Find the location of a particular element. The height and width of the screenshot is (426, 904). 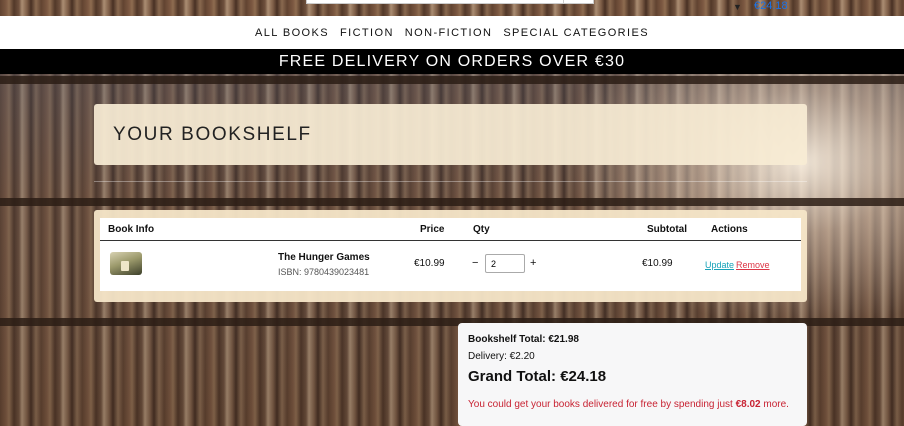

book-title: The Hunger Games is located at coordinates (324, 257).